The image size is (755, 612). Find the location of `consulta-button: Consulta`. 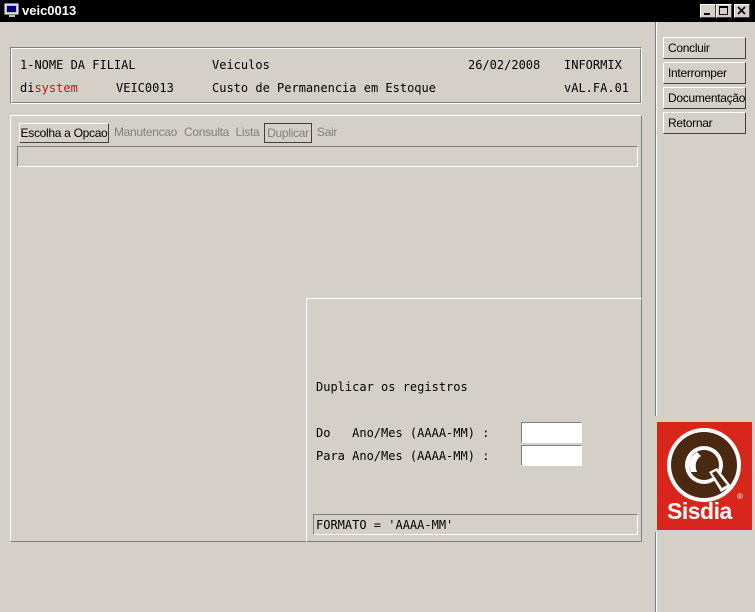

consulta-button: Consulta is located at coordinates (206, 133).